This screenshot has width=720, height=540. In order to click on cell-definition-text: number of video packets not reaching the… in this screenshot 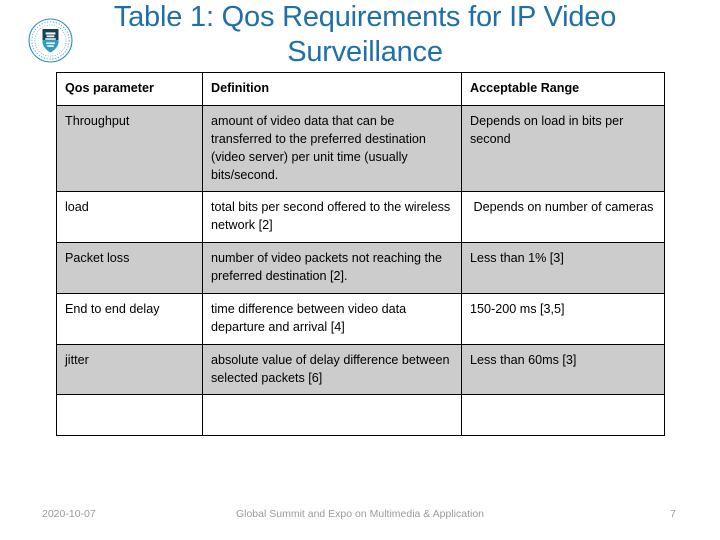, I will do `click(328, 267)`.